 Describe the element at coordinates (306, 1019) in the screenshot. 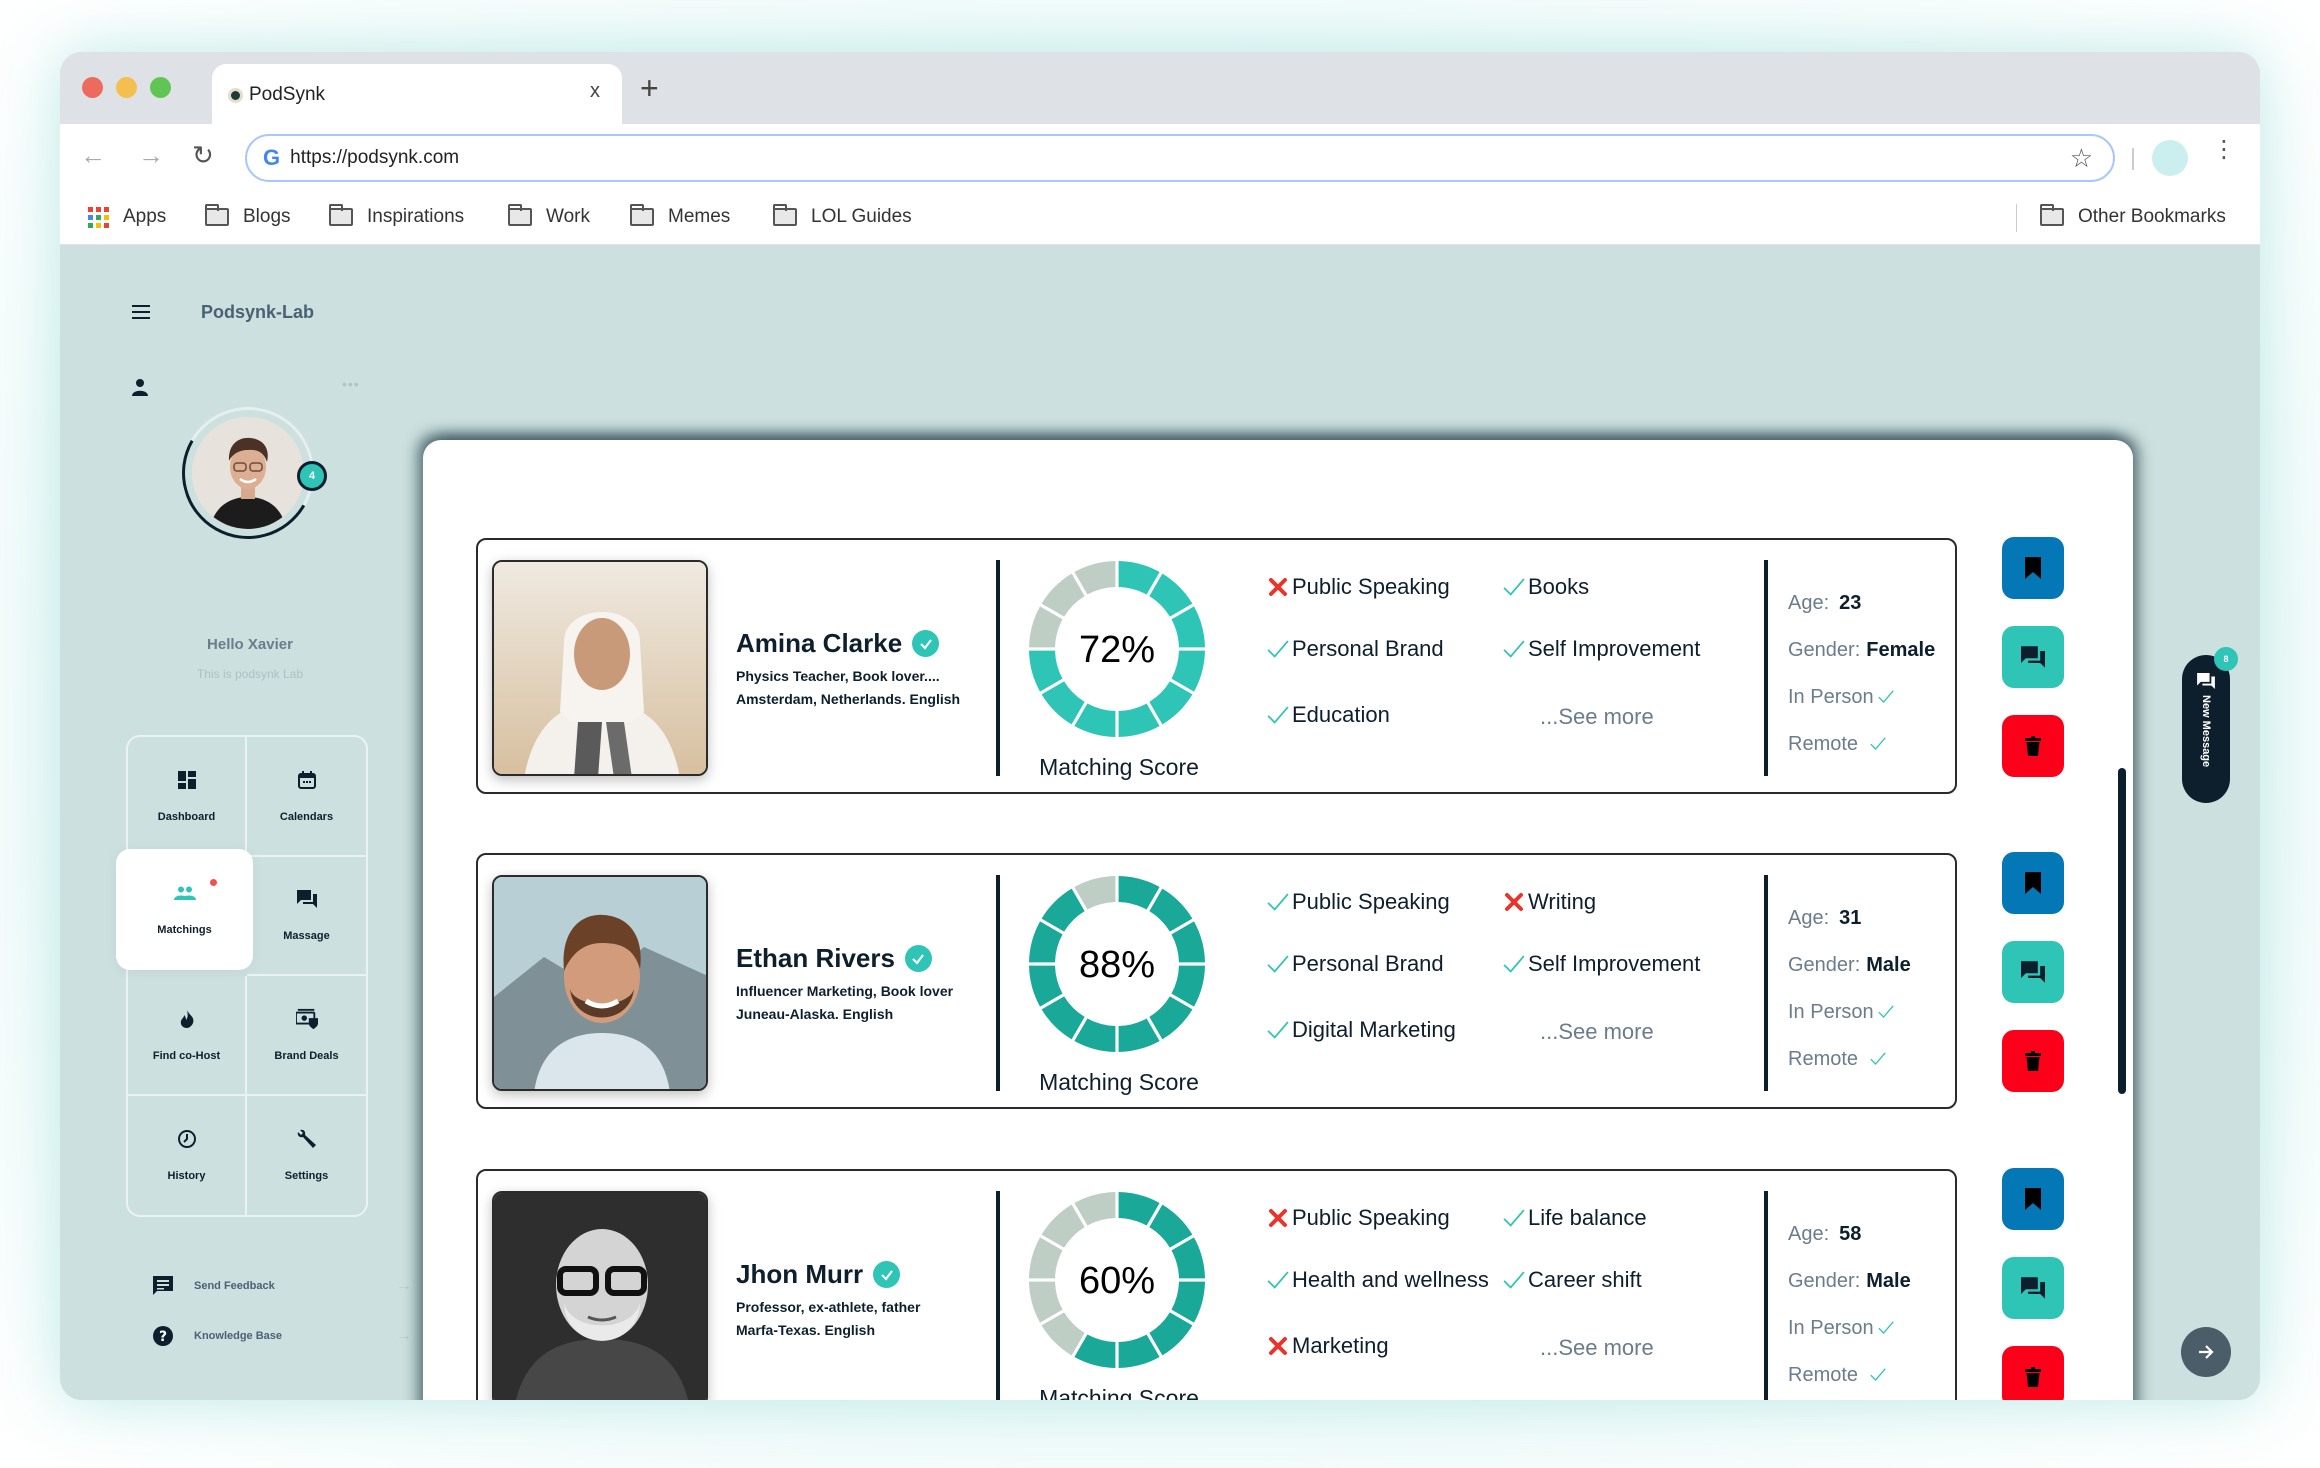

I see `money-shield-icon` at that location.